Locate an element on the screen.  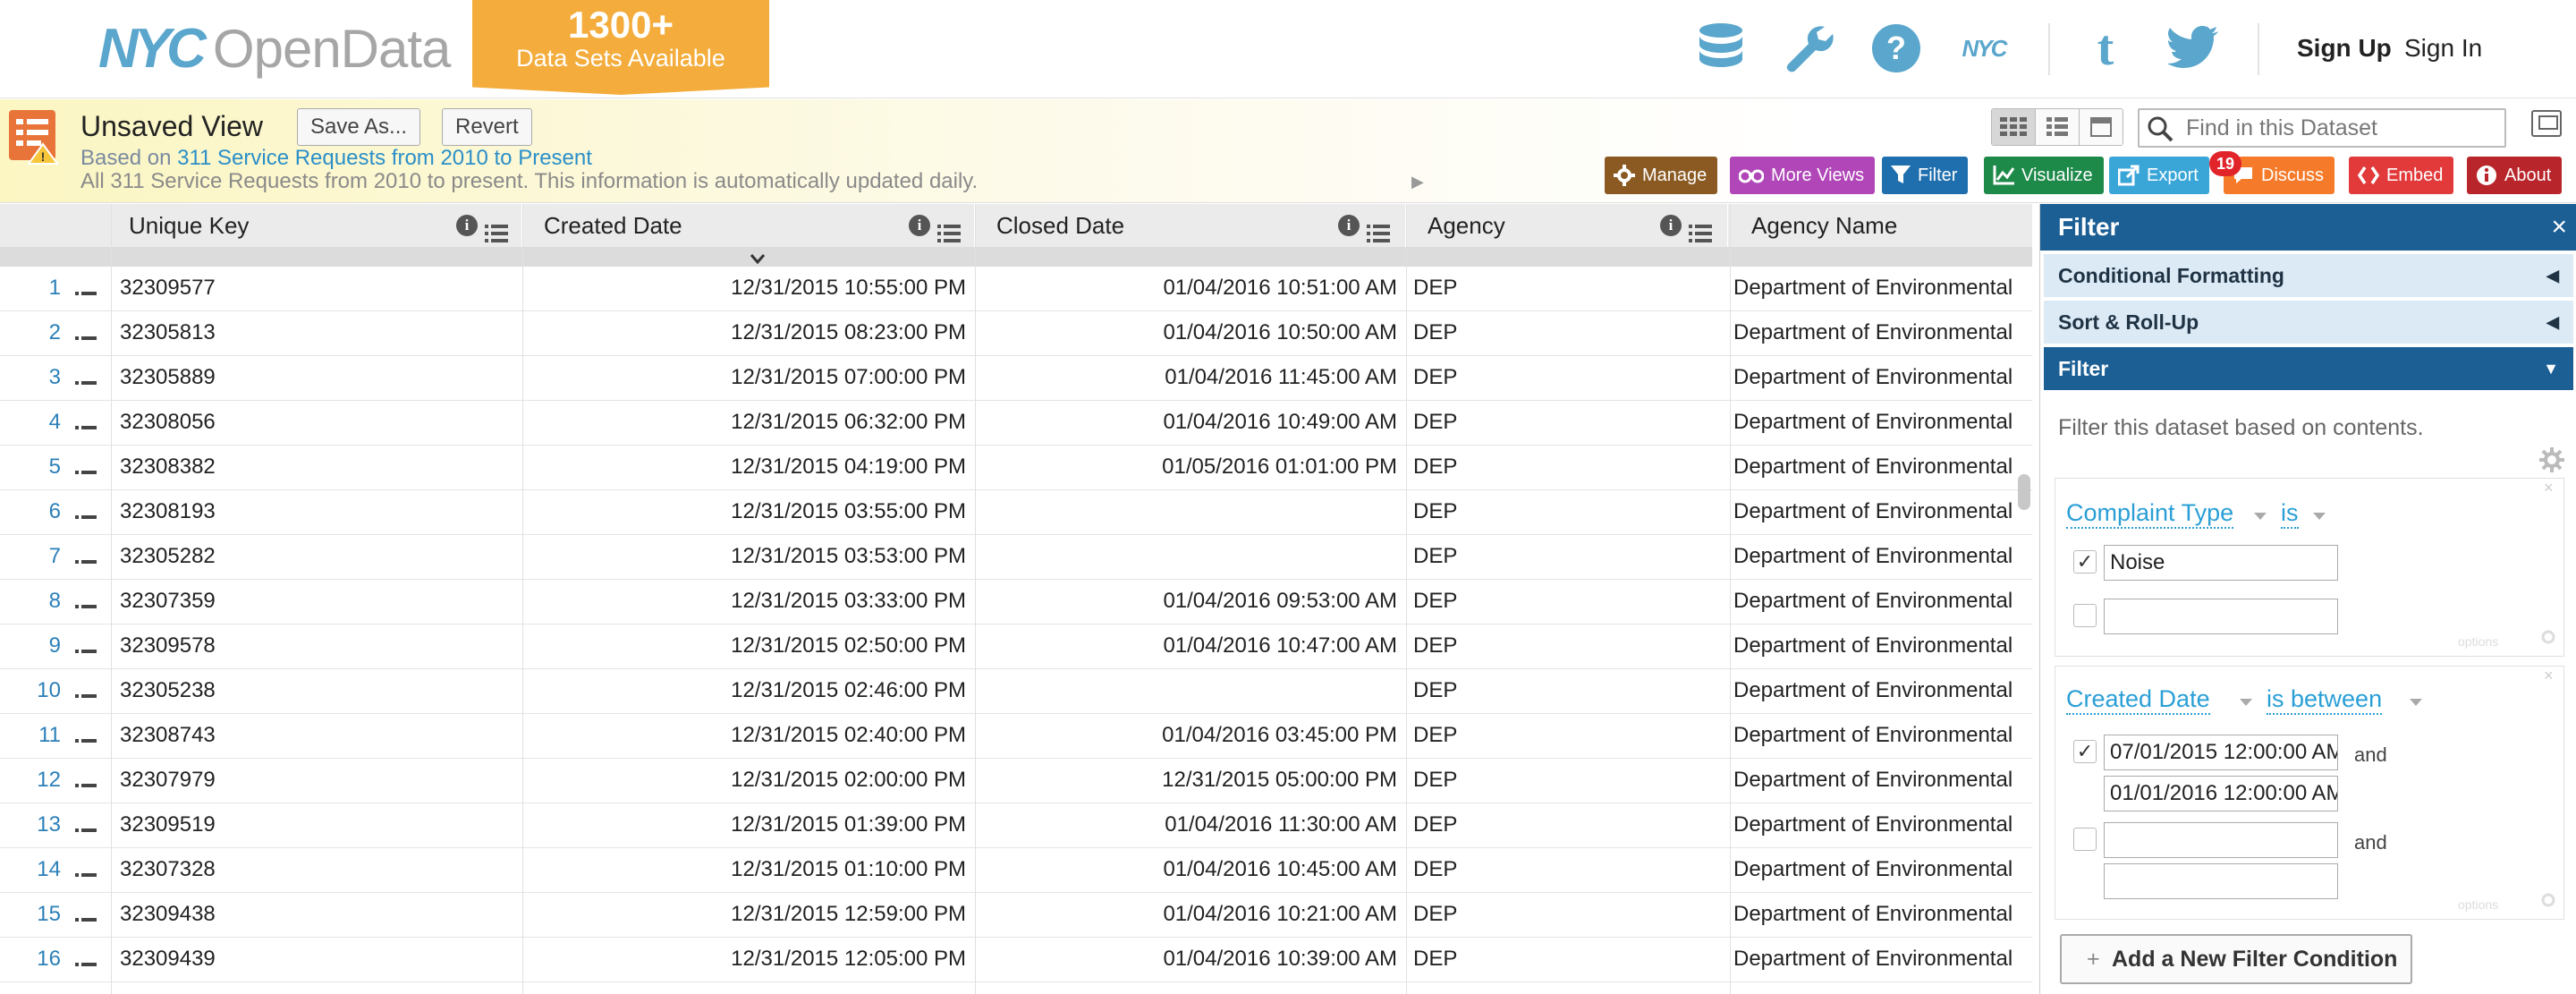
tumblr-icon: t is located at coordinates (2105, 48).